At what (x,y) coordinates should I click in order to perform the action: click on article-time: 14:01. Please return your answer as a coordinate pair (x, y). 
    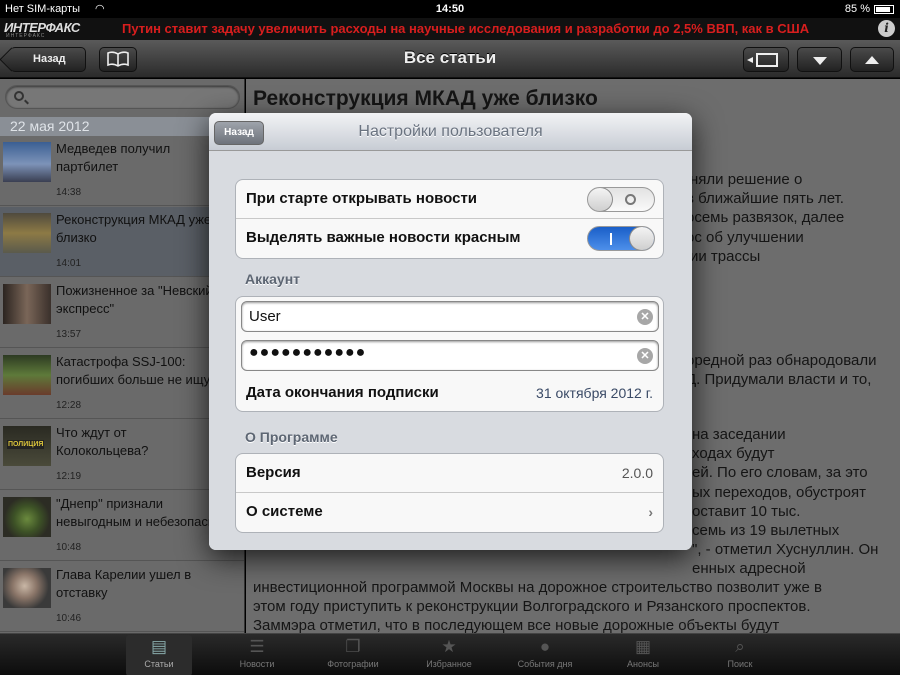
    Looking at the image, I should click on (69, 263).